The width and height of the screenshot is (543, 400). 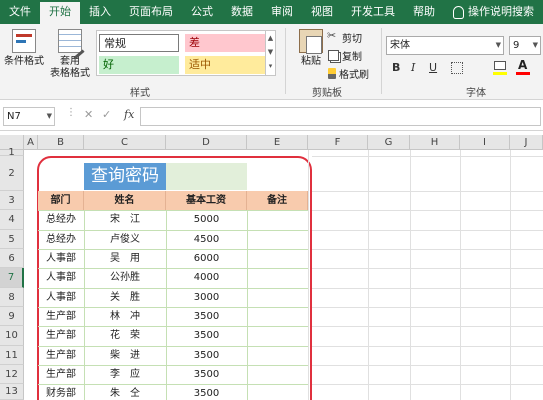 What do you see at coordinates (311, 48) in the screenshot?
I see `paste-button: 粘贴` at bounding box center [311, 48].